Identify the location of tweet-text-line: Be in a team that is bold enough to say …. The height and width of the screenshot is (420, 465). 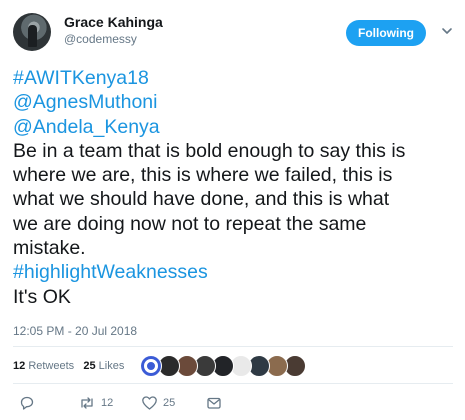
(209, 150).